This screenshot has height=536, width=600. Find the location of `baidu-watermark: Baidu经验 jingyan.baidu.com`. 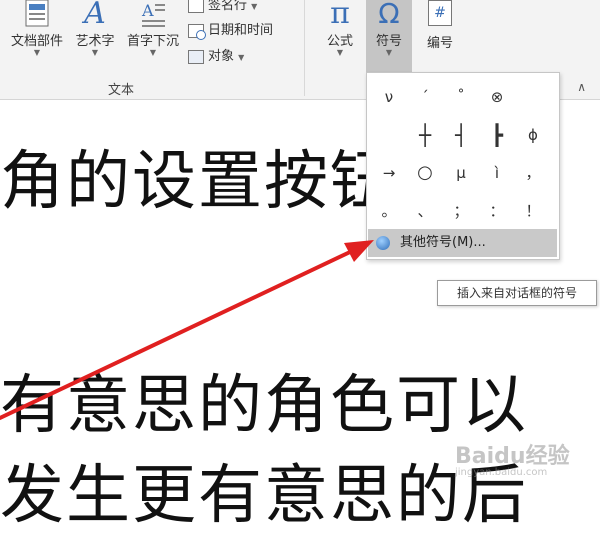

baidu-watermark: Baidu经验 jingyan.baidu.com is located at coordinates (512, 458).